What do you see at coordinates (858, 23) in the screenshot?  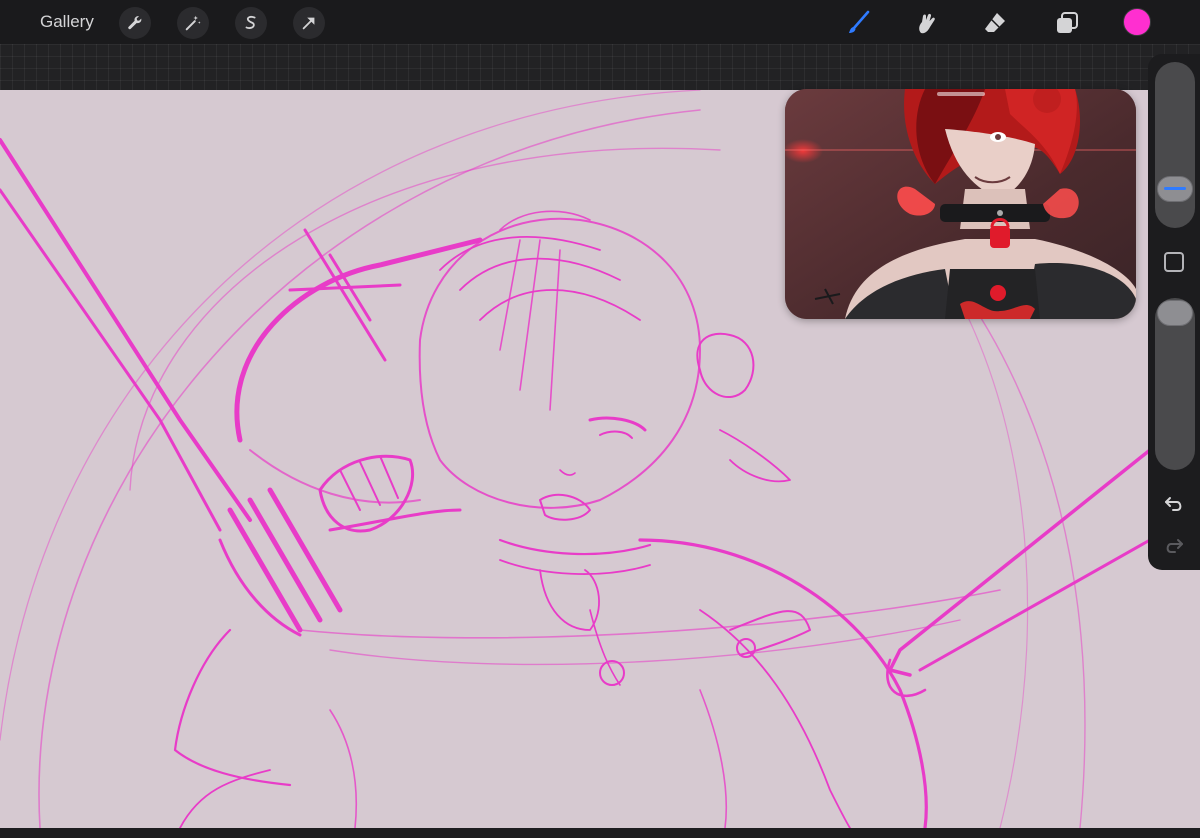 I see `brush-icon` at bounding box center [858, 23].